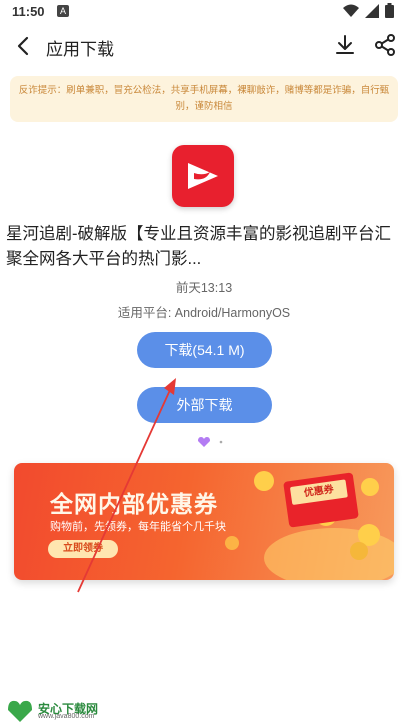 Image resolution: width=408 pixels, height=727 pixels. What do you see at coordinates (80, 49) in the screenshot?
I see `page-title: 应用下载` at bounding box center [80, 49].